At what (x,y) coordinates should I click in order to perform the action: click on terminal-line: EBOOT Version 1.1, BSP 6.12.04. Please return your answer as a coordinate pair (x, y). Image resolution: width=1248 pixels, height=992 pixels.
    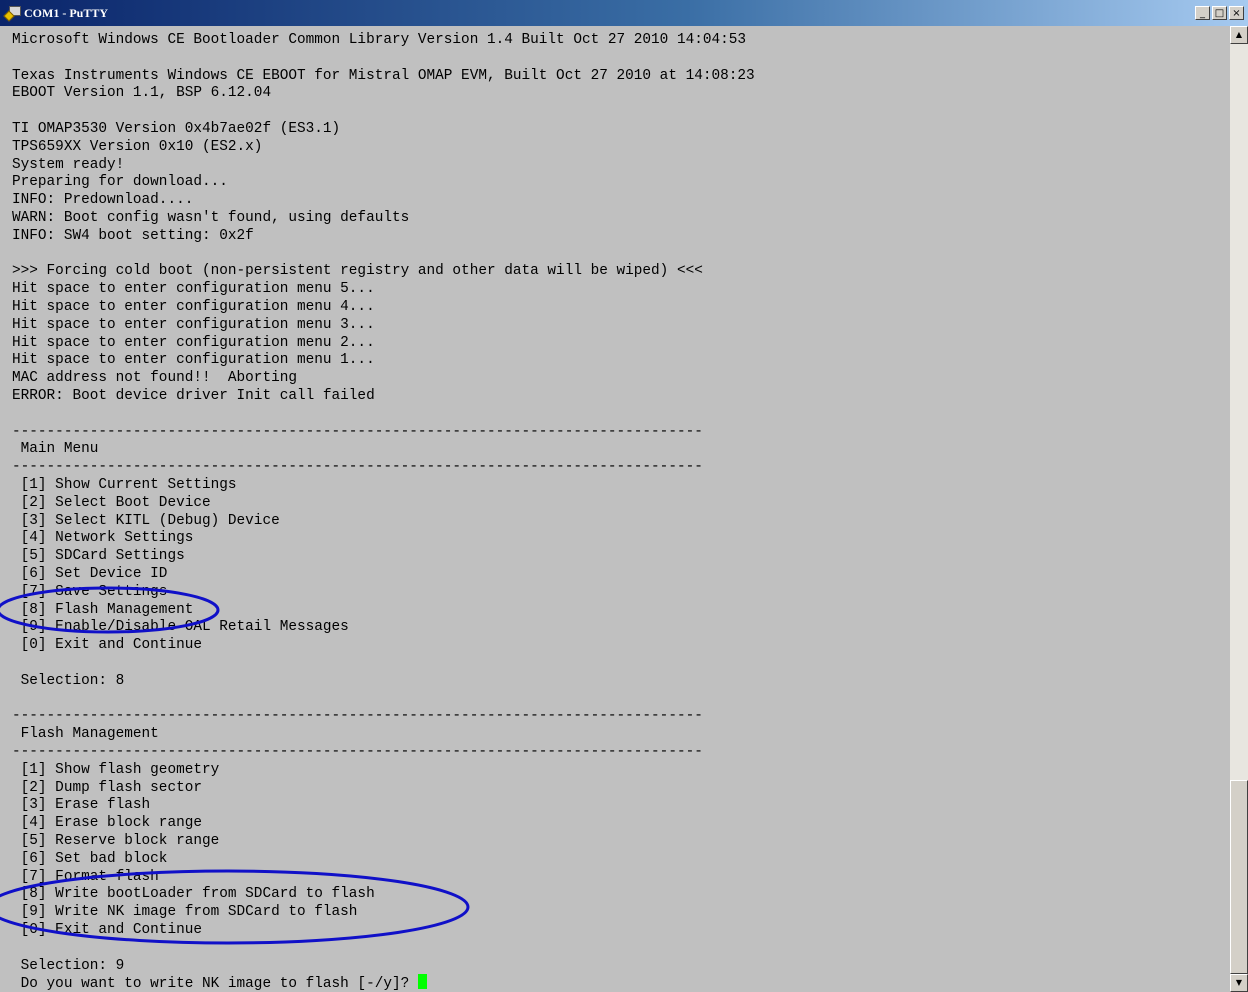
    Looking at the image, I should click on (142, 93).